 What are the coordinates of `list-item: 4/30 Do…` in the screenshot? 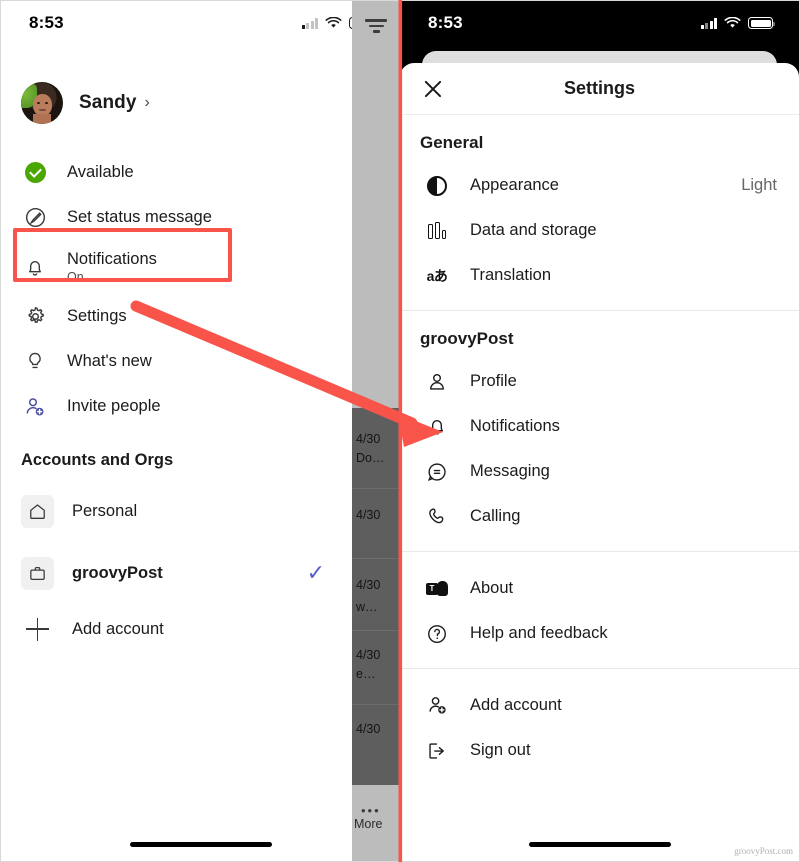 It's located at (370, 449).